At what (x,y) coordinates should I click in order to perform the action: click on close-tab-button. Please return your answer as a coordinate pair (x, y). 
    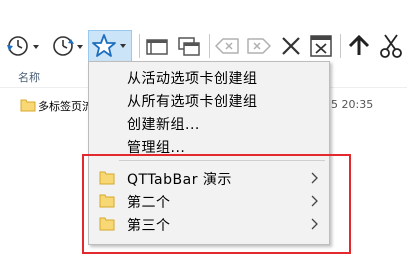
    Looking at the image, I should click on (291, 46).